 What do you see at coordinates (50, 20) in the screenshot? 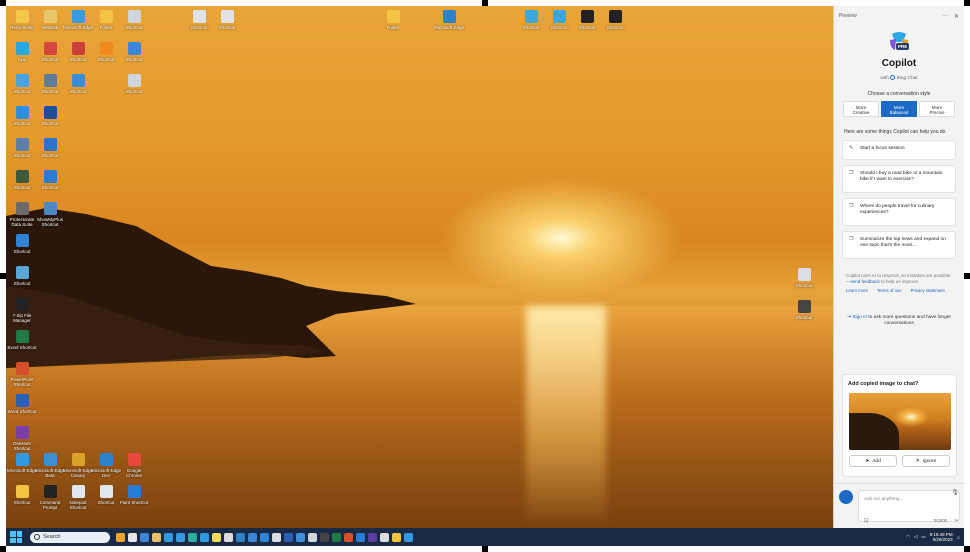
I see `desktop-icon: Network` at bounding box center [50, 20].